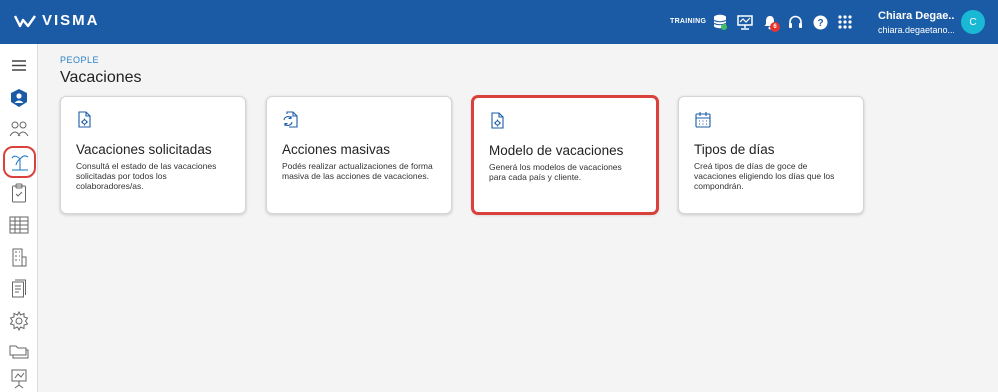  What do you see at coordinates (19, 162) in the screenshot?
I see `vacation-icon` at bounding box center [19, 162].